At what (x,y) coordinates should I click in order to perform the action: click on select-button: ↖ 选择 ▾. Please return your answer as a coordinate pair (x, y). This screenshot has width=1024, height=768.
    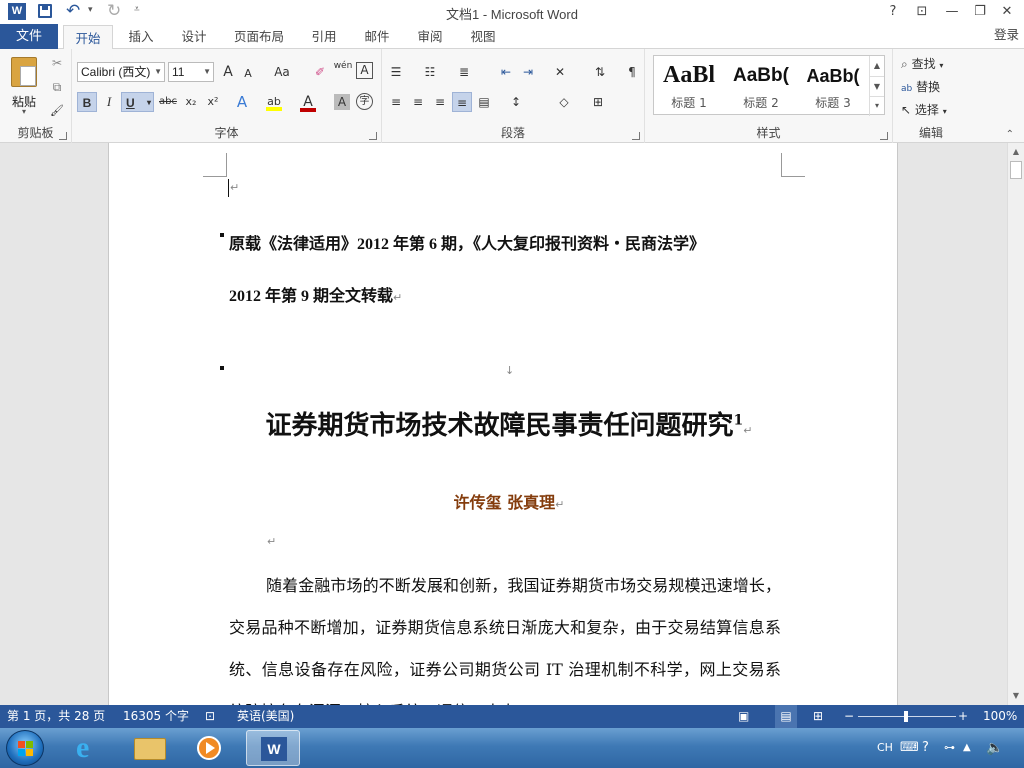
    Looking at the image, I should click on (935, 111).